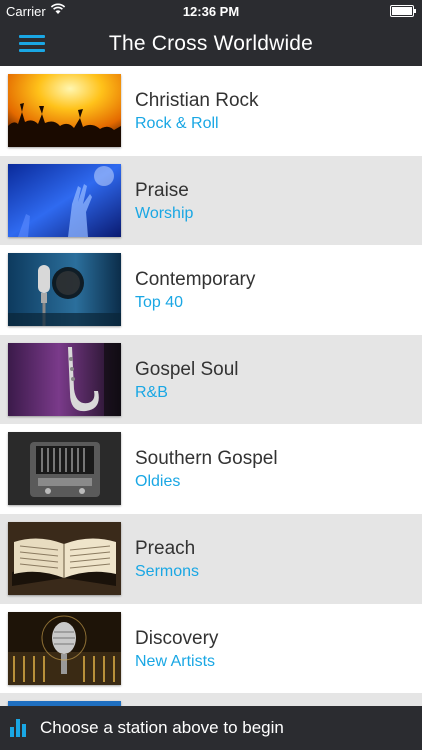 Image resolution: width=422 pixels, height=750 pixels. I want to click on app-title: The Cross Worldwide, so click(211, 43).